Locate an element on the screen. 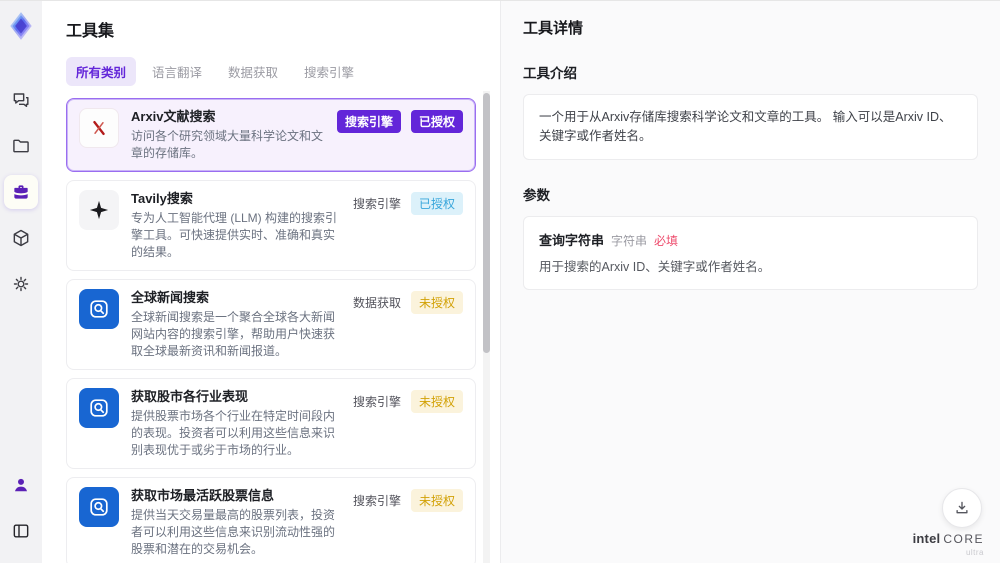  tool-title: 全球新闻搜索 is located at coordinates (170, 297).